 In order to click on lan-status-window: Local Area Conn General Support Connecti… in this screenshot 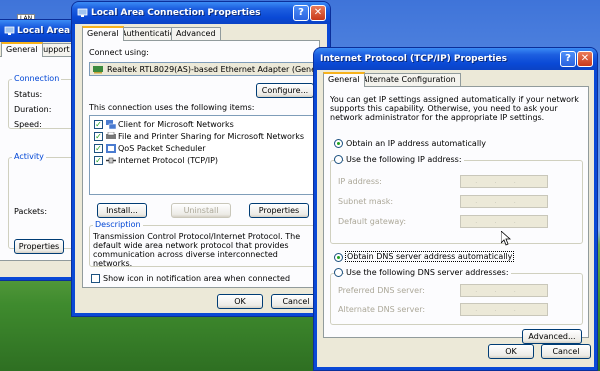, I will do `click(49, 150)`.